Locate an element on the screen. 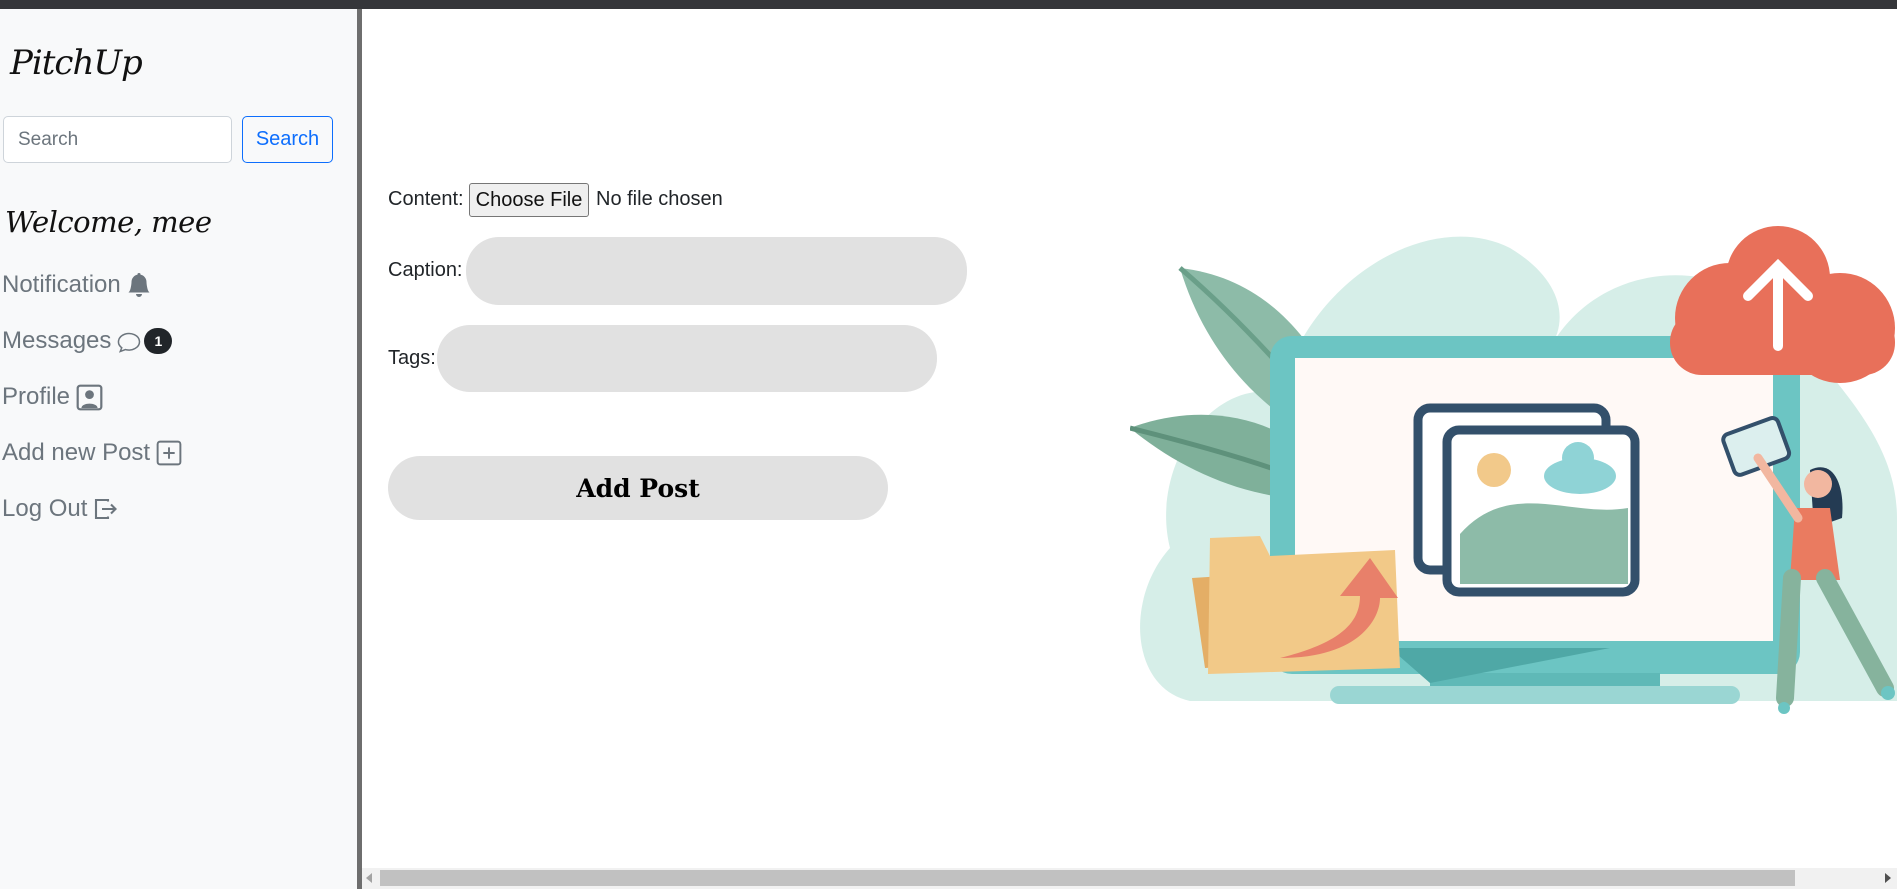 The height and width of the screenshot is (892, 1897). file-status-text: No file chosen is located at coordinates (659, 199).